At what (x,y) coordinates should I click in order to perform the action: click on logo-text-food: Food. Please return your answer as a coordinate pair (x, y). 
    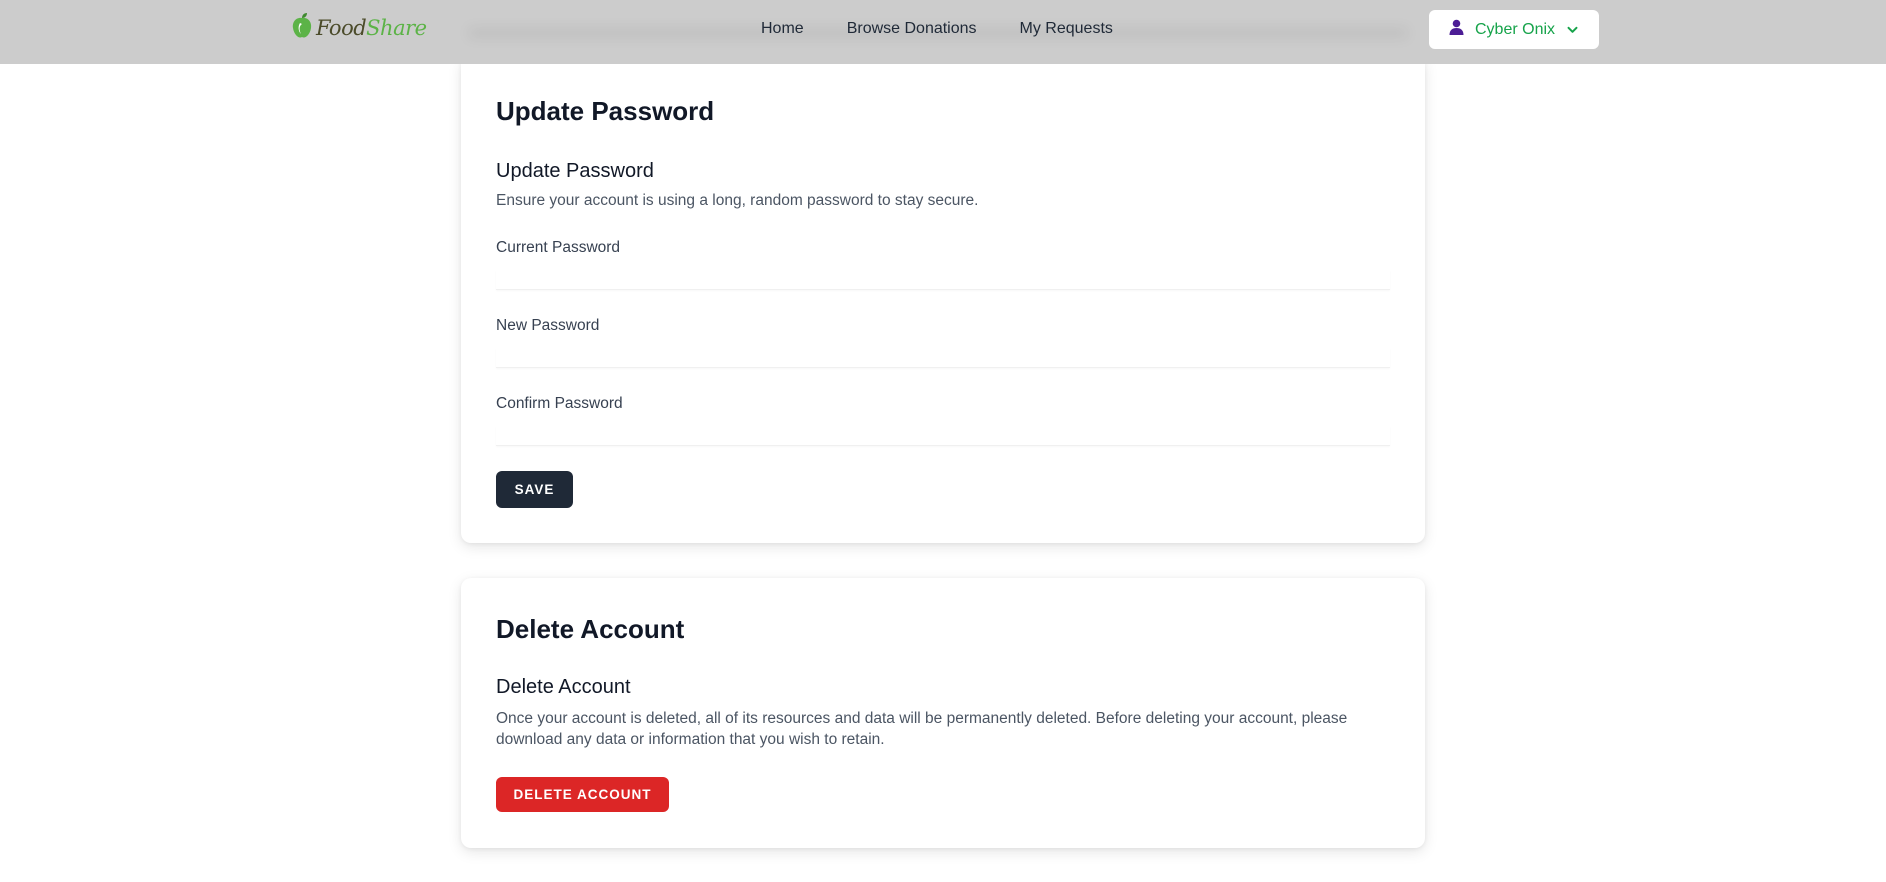
    Looking at the image, I should click on (341, 27).